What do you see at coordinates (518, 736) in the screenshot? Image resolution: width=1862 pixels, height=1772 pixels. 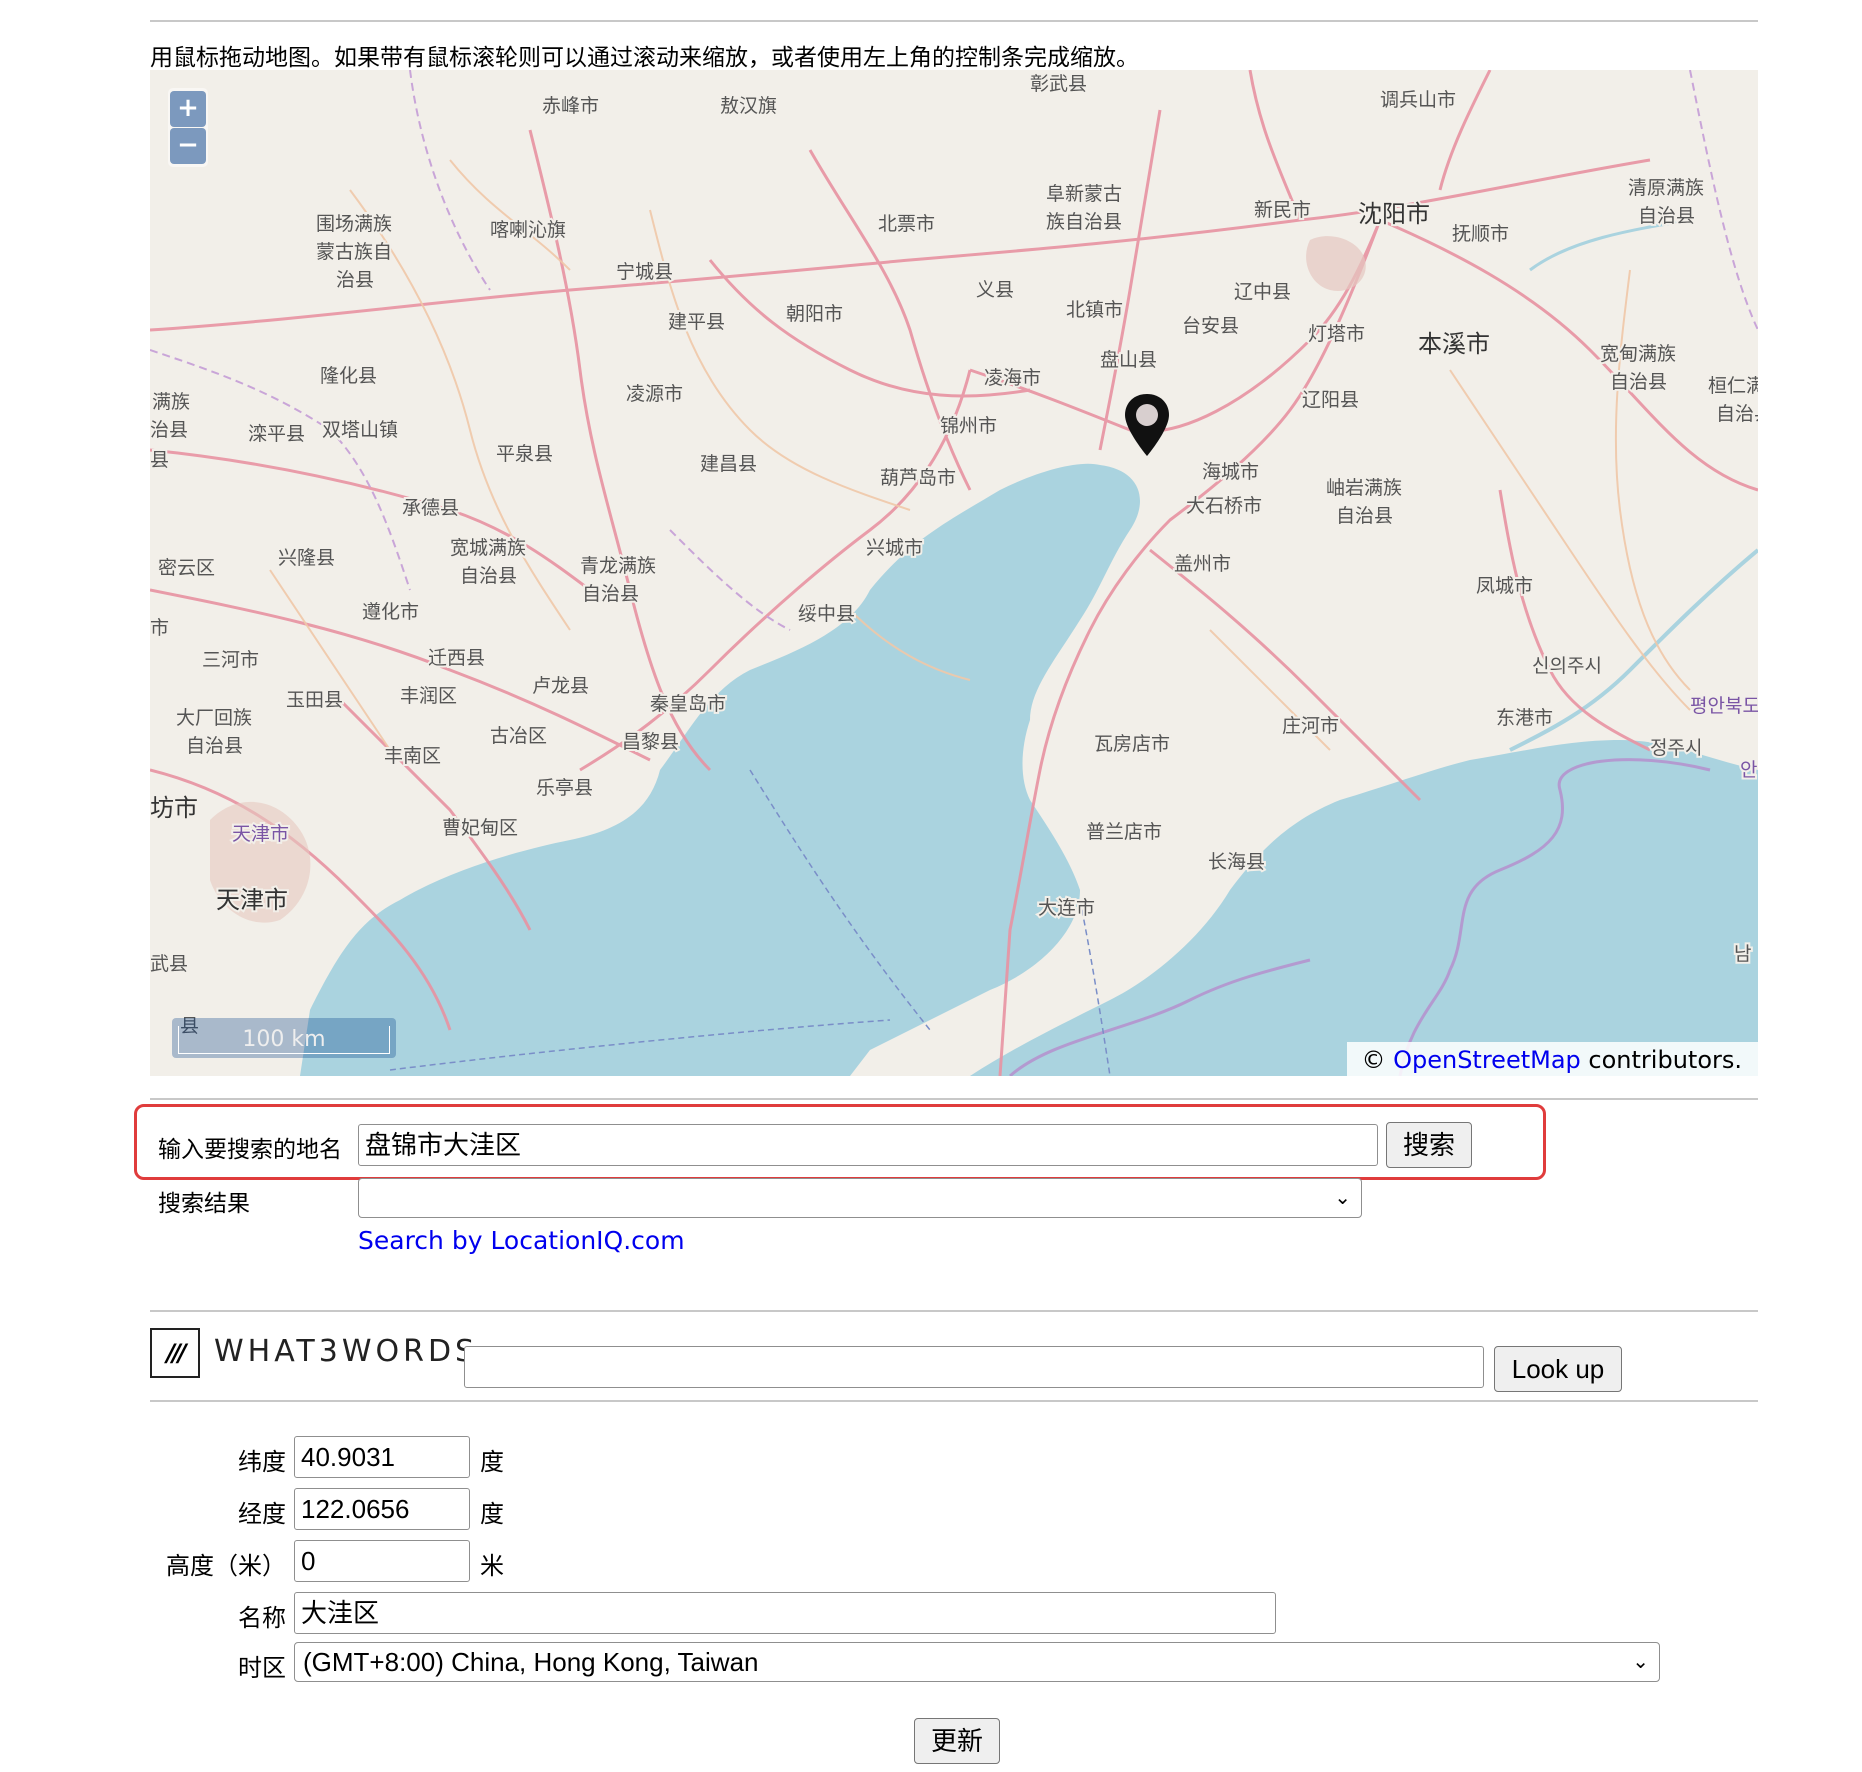 I see `label-guye: 古冶区` at bounding box center [518, 736].